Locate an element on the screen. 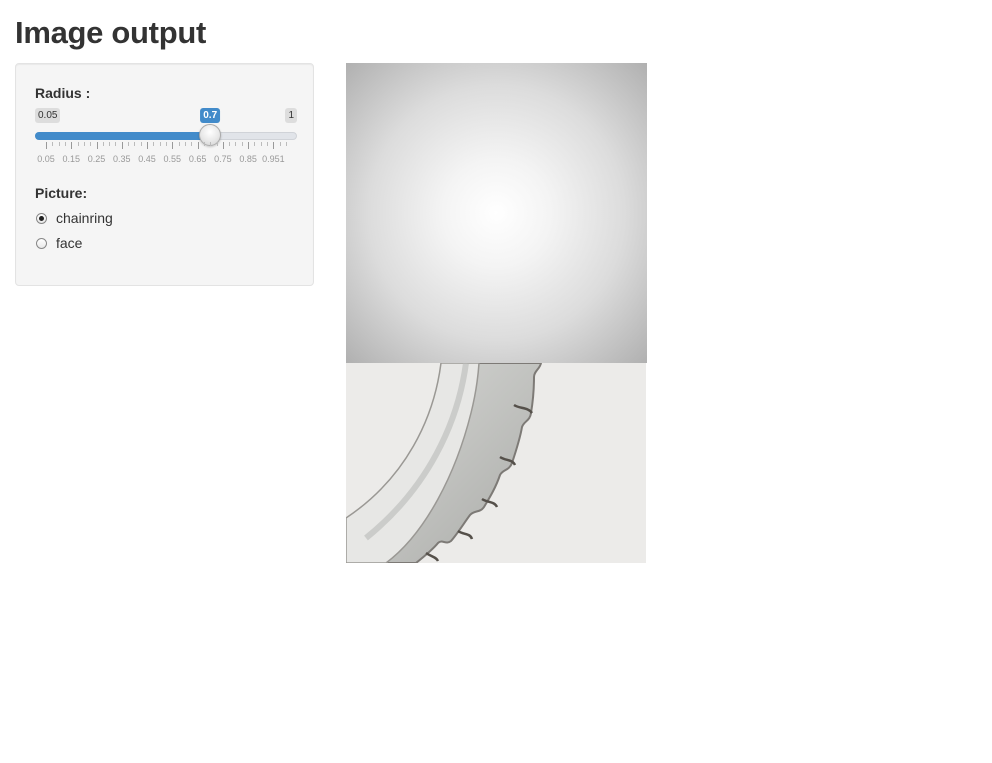 The height and width of the screenshot is (763, 992). slider-tick-label: 0.55 is located at coordinates (172, 159).